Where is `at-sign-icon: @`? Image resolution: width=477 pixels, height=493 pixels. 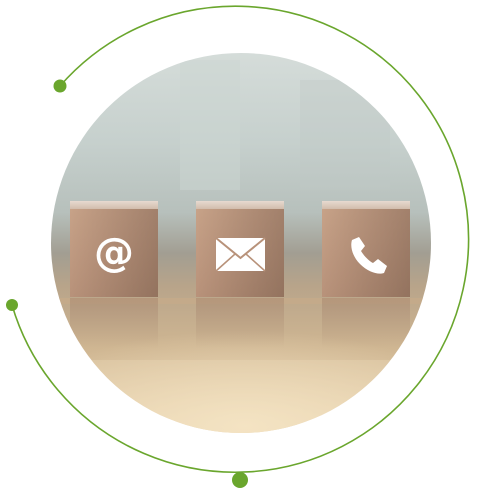
at-sign-icon: @ is located at coordinates (114, 253).